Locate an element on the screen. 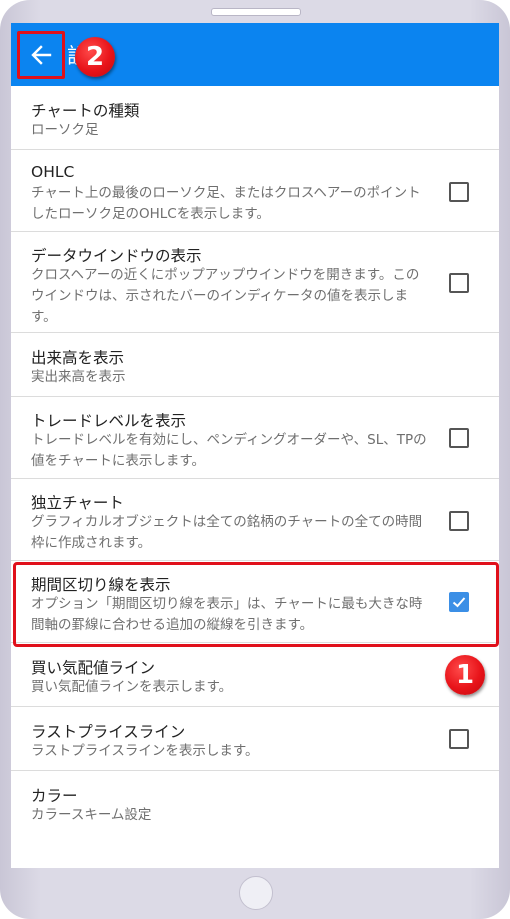  setting-title: 独立チャート is located at coordinates (77, 503).